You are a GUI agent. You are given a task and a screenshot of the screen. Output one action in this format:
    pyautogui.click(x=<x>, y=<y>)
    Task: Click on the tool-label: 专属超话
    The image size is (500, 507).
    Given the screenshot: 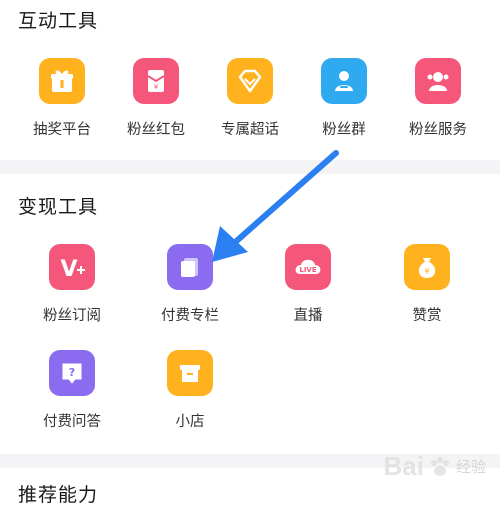 What is the action you would take?
    pyautogui.click(x=250, y=130)
    